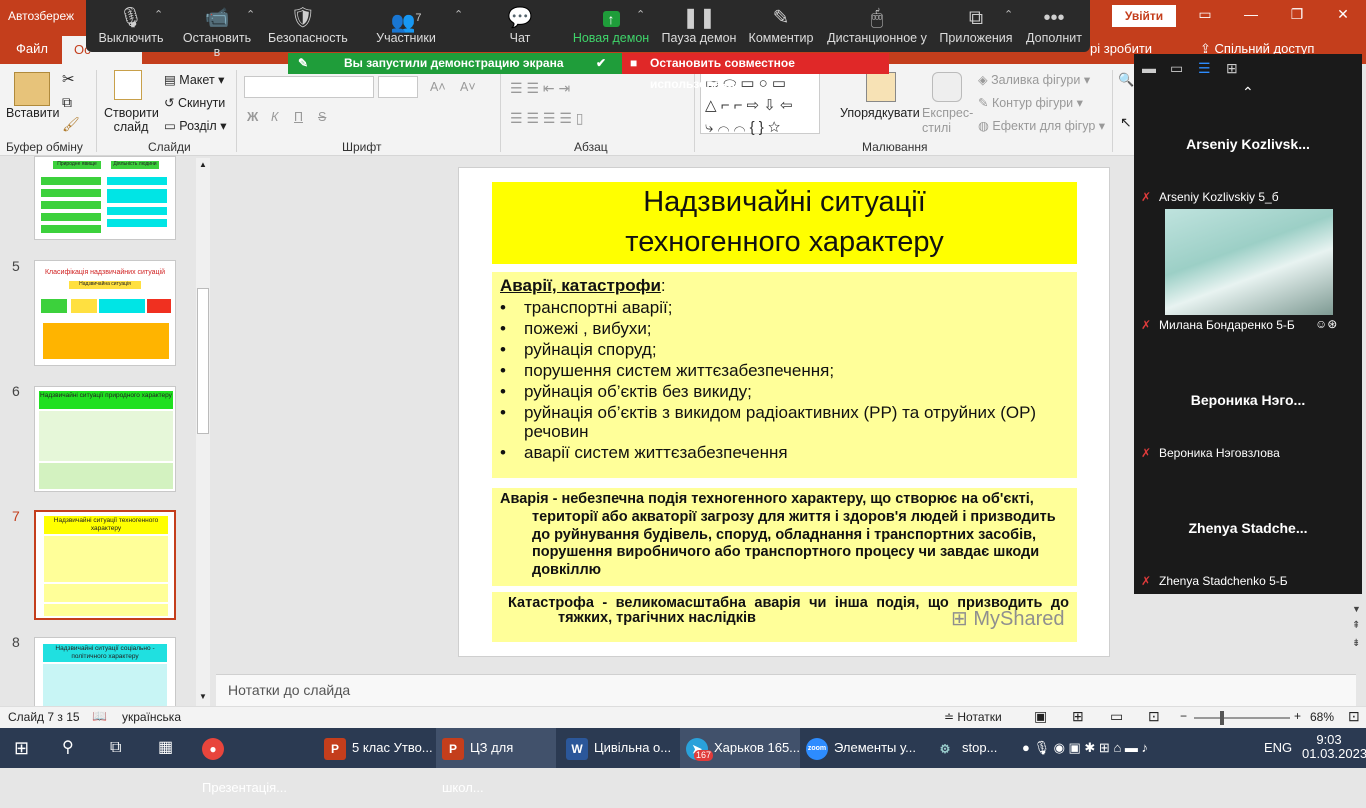 The height and width of the screenshot is (808, 1366). I want to click on scroll-up-icon: ▲, so click(203, 164).